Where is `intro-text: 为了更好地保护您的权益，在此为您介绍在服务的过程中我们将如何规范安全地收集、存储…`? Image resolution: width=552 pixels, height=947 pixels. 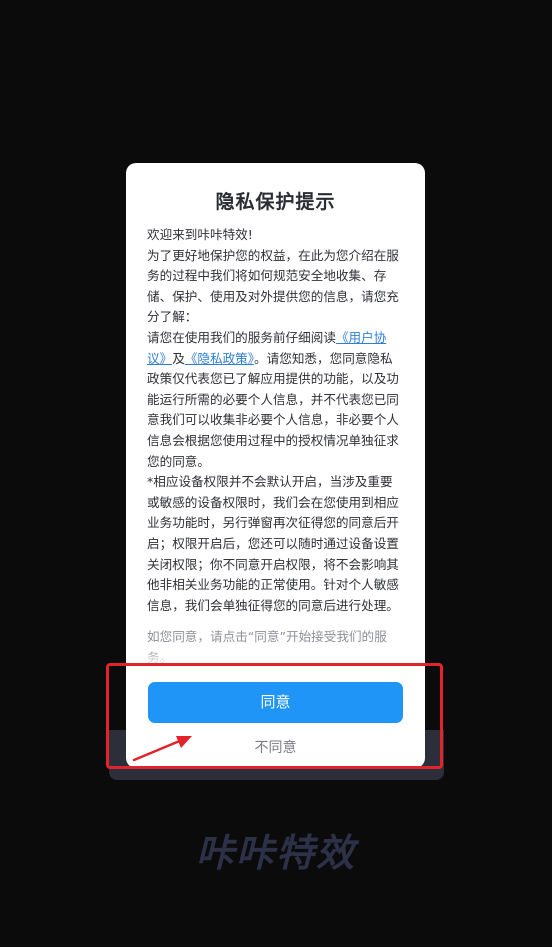
intro-text: 为了更好地保护您的权益，在此为您介绍在服务的过程中我们将如何规范安全地收集、存储… is located at coordinates (273, 286).